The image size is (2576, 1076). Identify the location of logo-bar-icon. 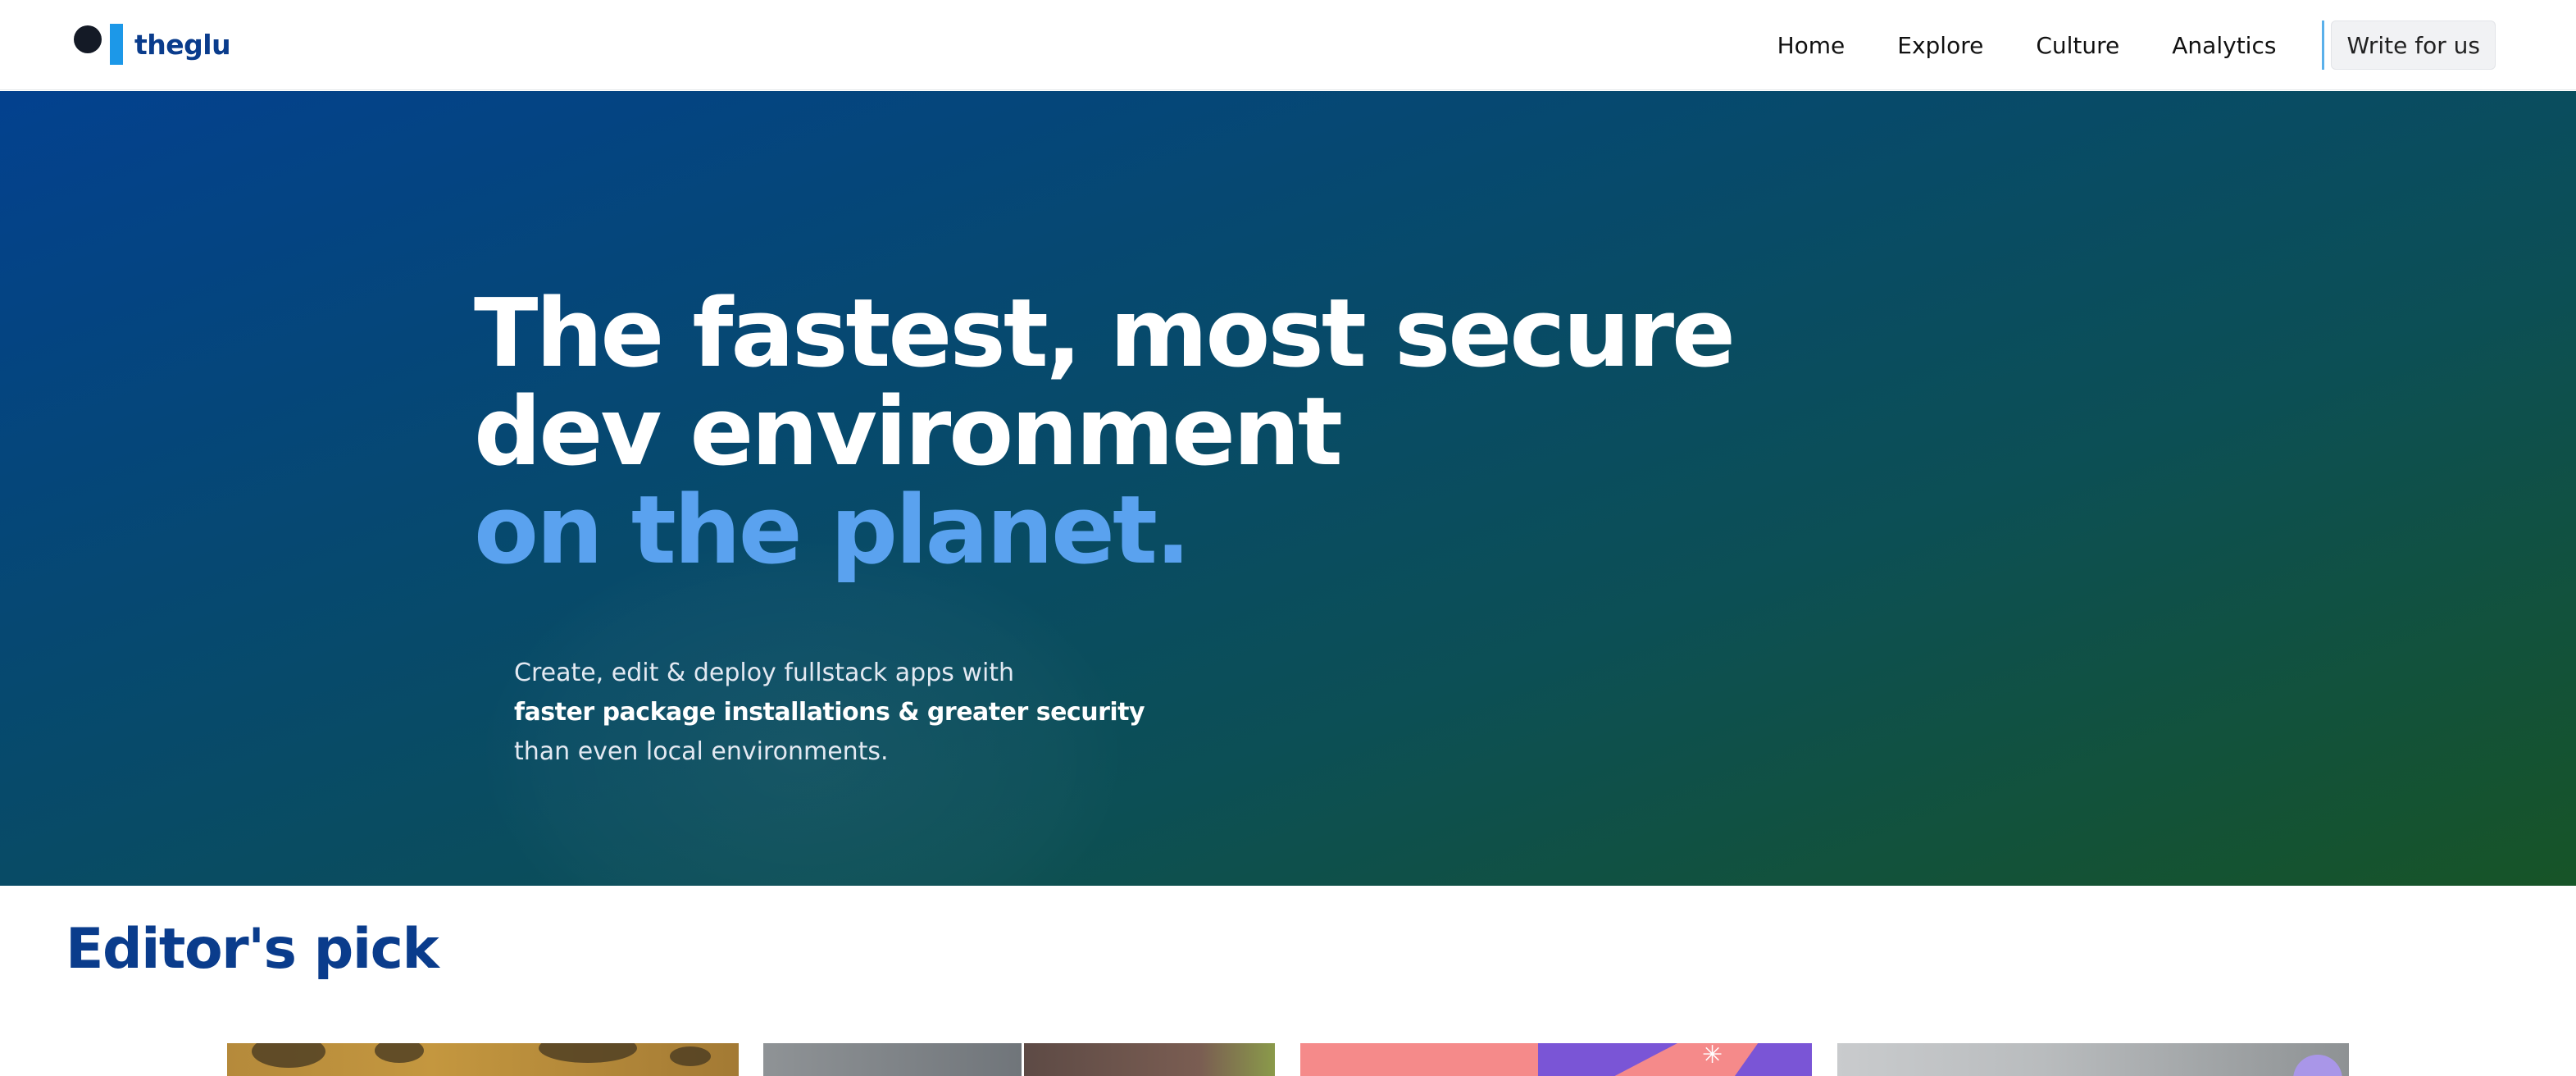
(116, 44).